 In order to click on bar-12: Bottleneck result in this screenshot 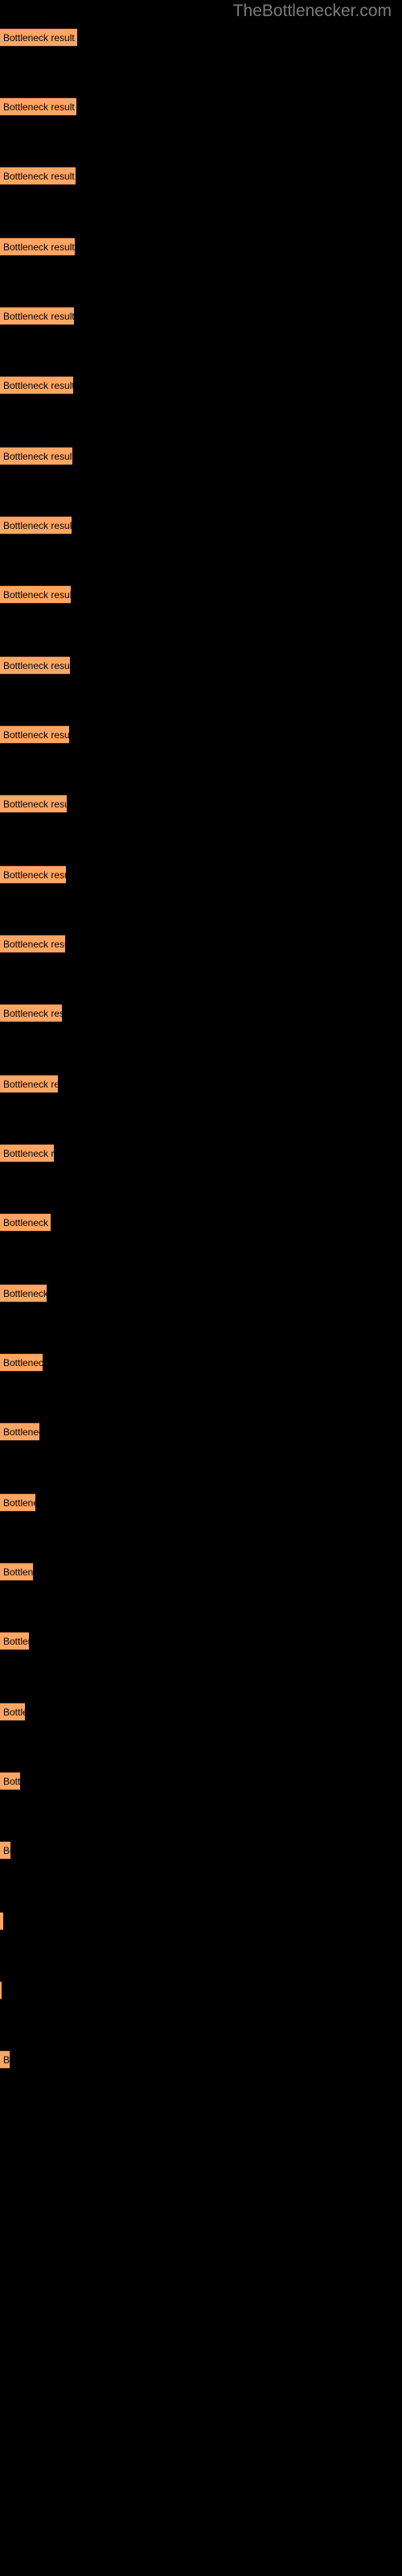, I will do `click(33, 804)`.